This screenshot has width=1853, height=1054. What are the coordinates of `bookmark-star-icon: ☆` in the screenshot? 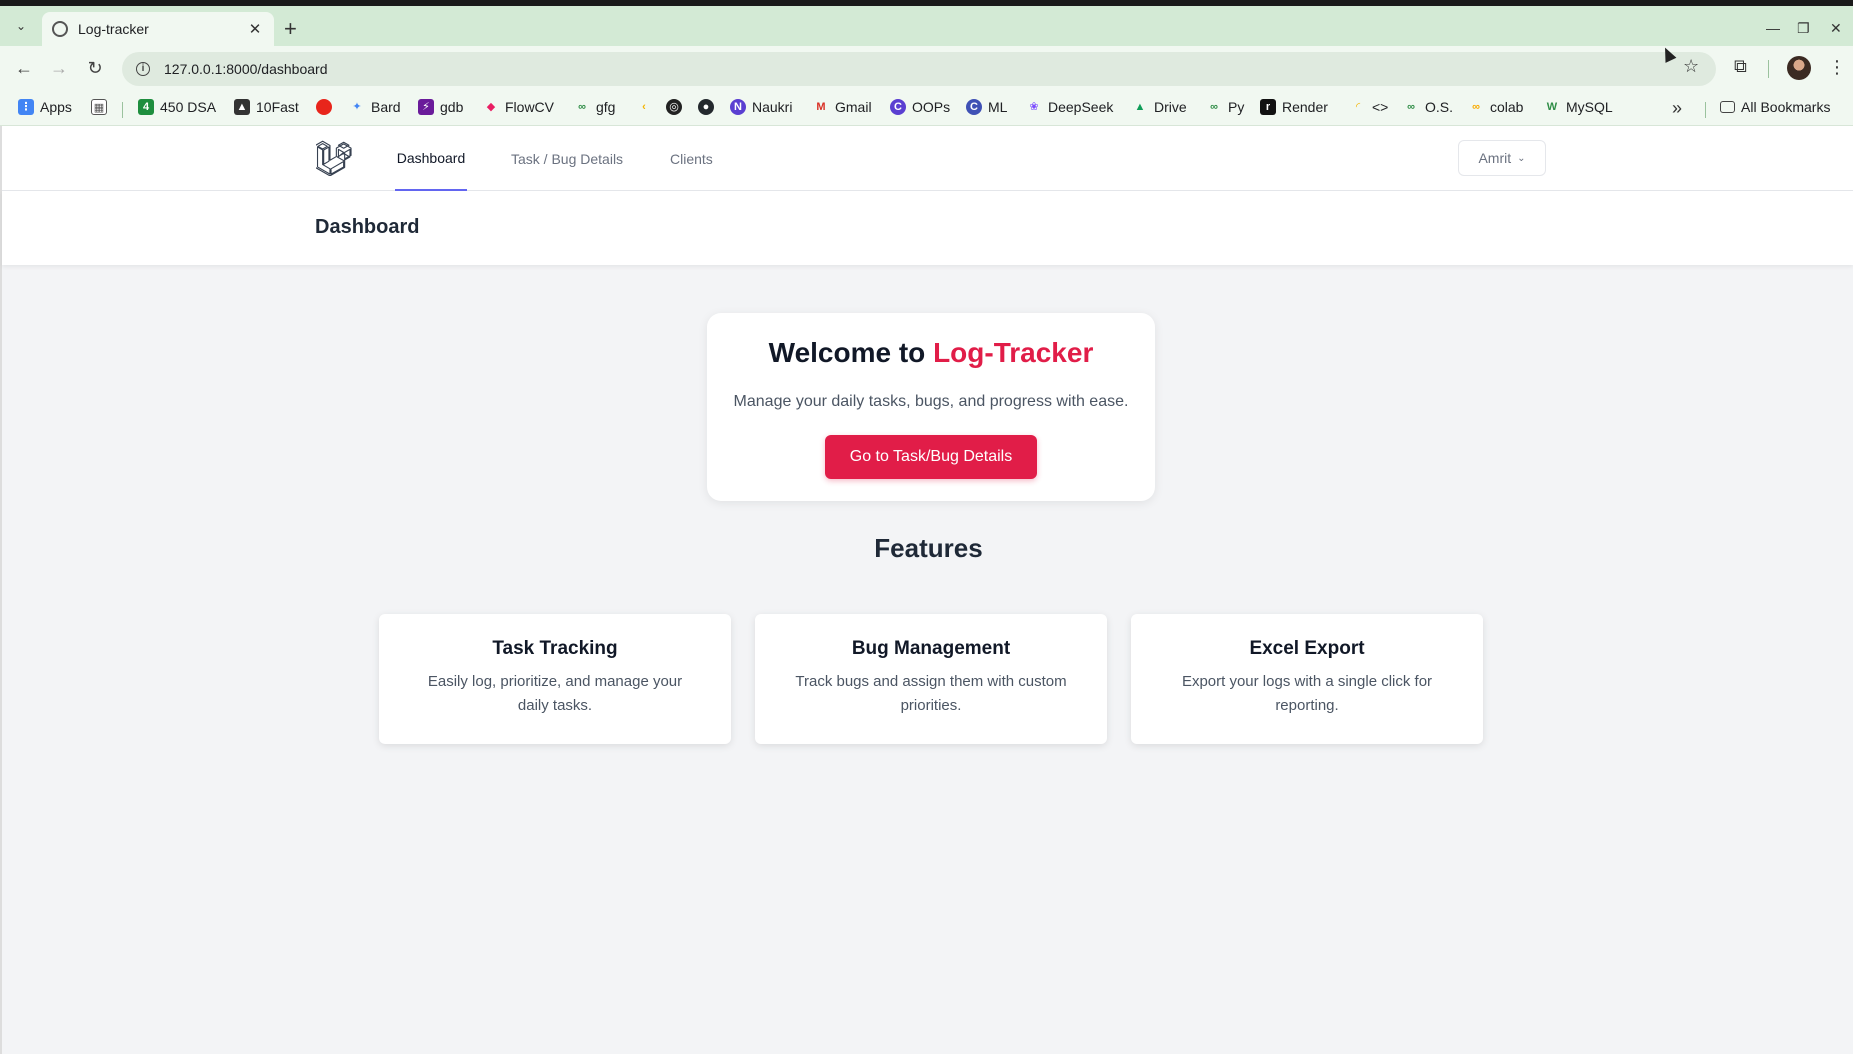 It's located at (1691, 66).